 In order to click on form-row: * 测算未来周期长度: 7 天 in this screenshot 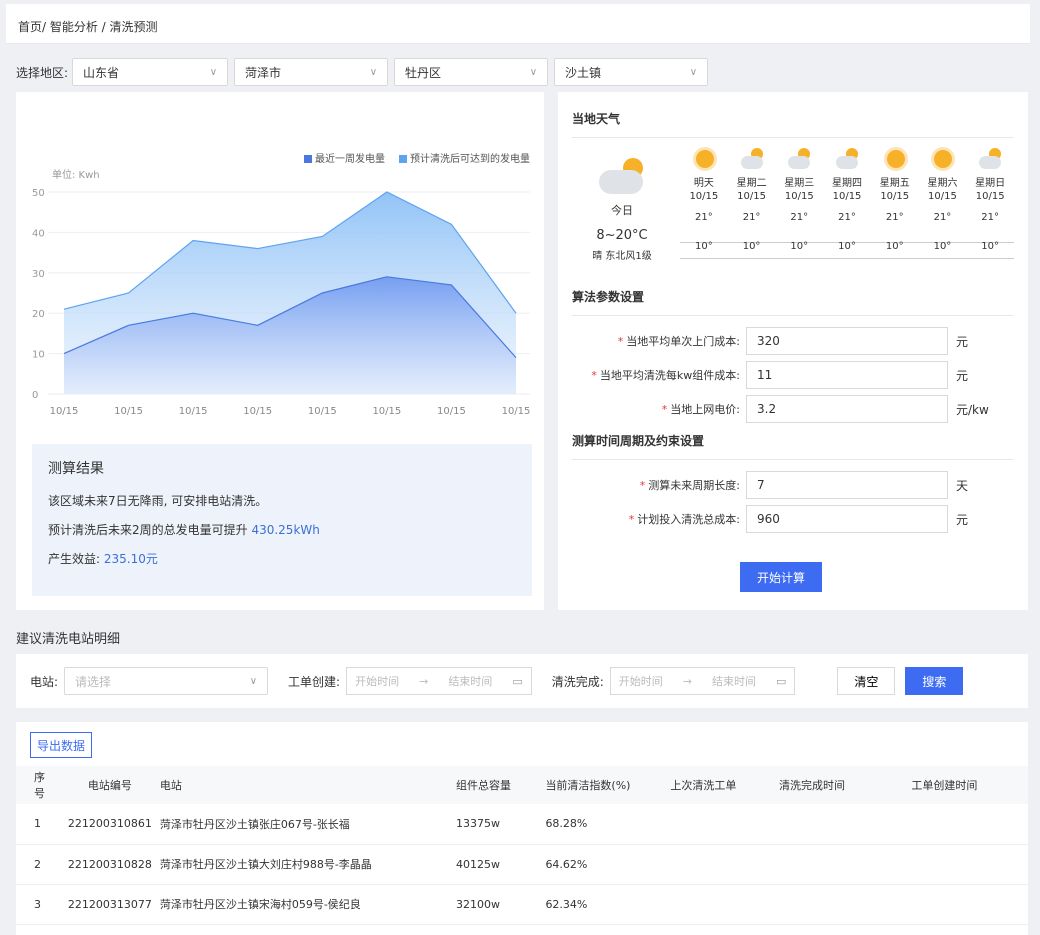, I will do `click(800, 485)`.